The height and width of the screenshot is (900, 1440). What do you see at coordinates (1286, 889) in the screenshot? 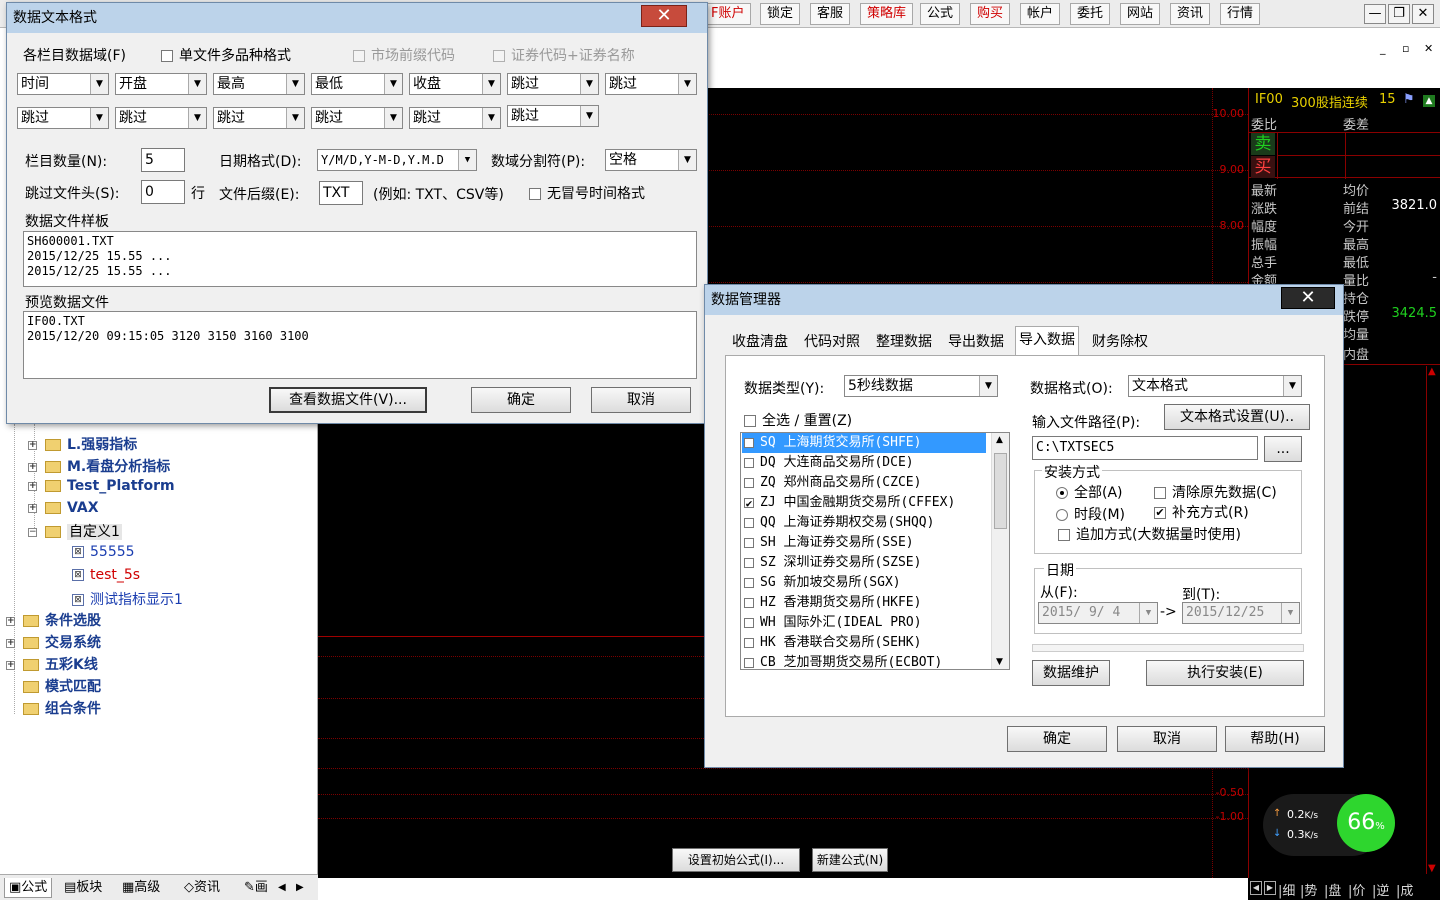
I see `tab-detail: |细` at bounding box center [1286, 889].